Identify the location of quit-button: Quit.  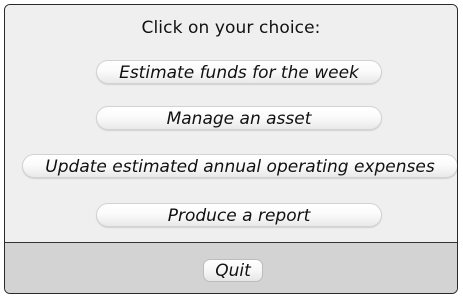
(233, 270).